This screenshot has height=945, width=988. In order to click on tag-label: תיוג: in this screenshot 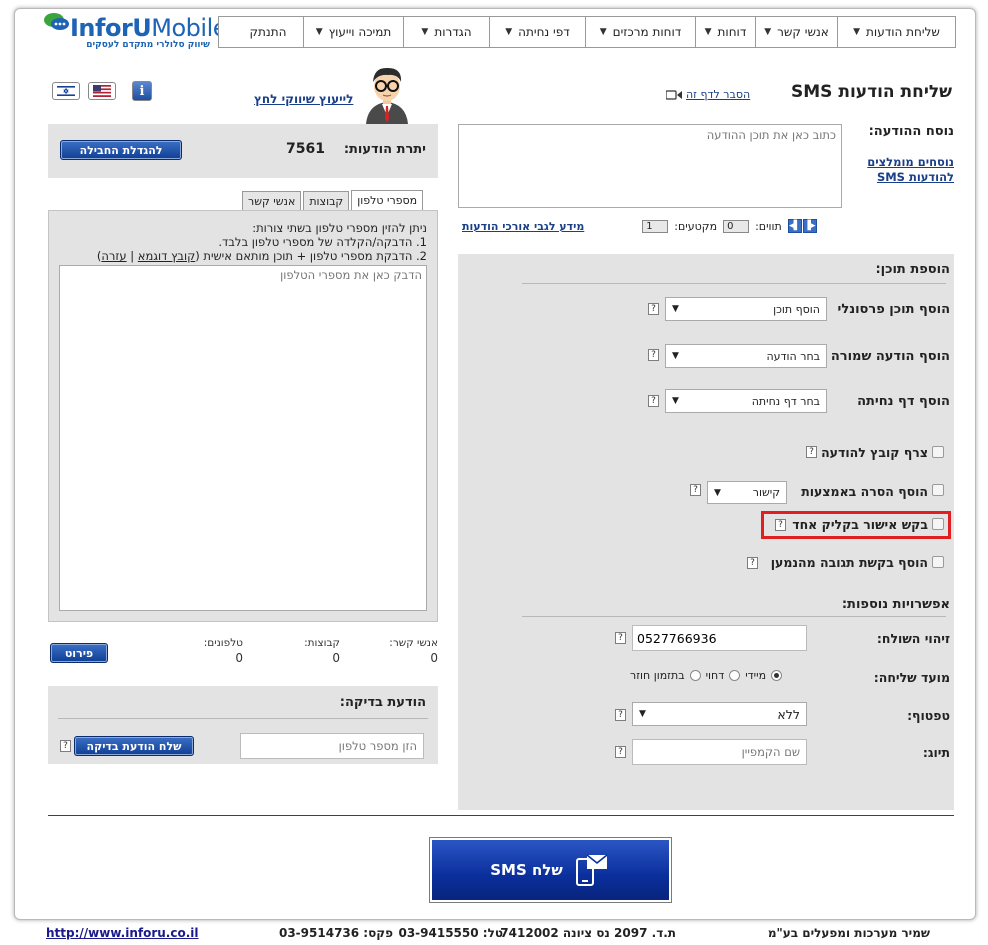, I will do `click(936, 752)`.